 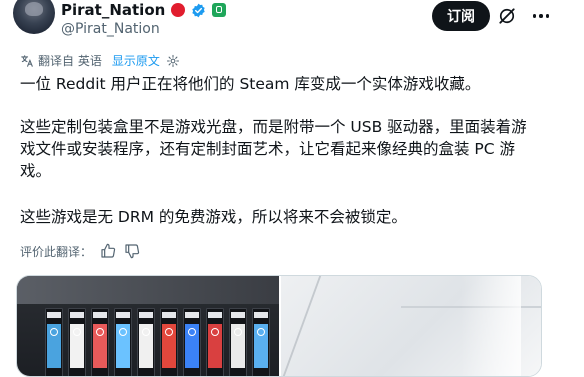 What do you see at coordinates (302, 326) in the screenshot?
I see `case-edge` at bounding box center [302, 326].